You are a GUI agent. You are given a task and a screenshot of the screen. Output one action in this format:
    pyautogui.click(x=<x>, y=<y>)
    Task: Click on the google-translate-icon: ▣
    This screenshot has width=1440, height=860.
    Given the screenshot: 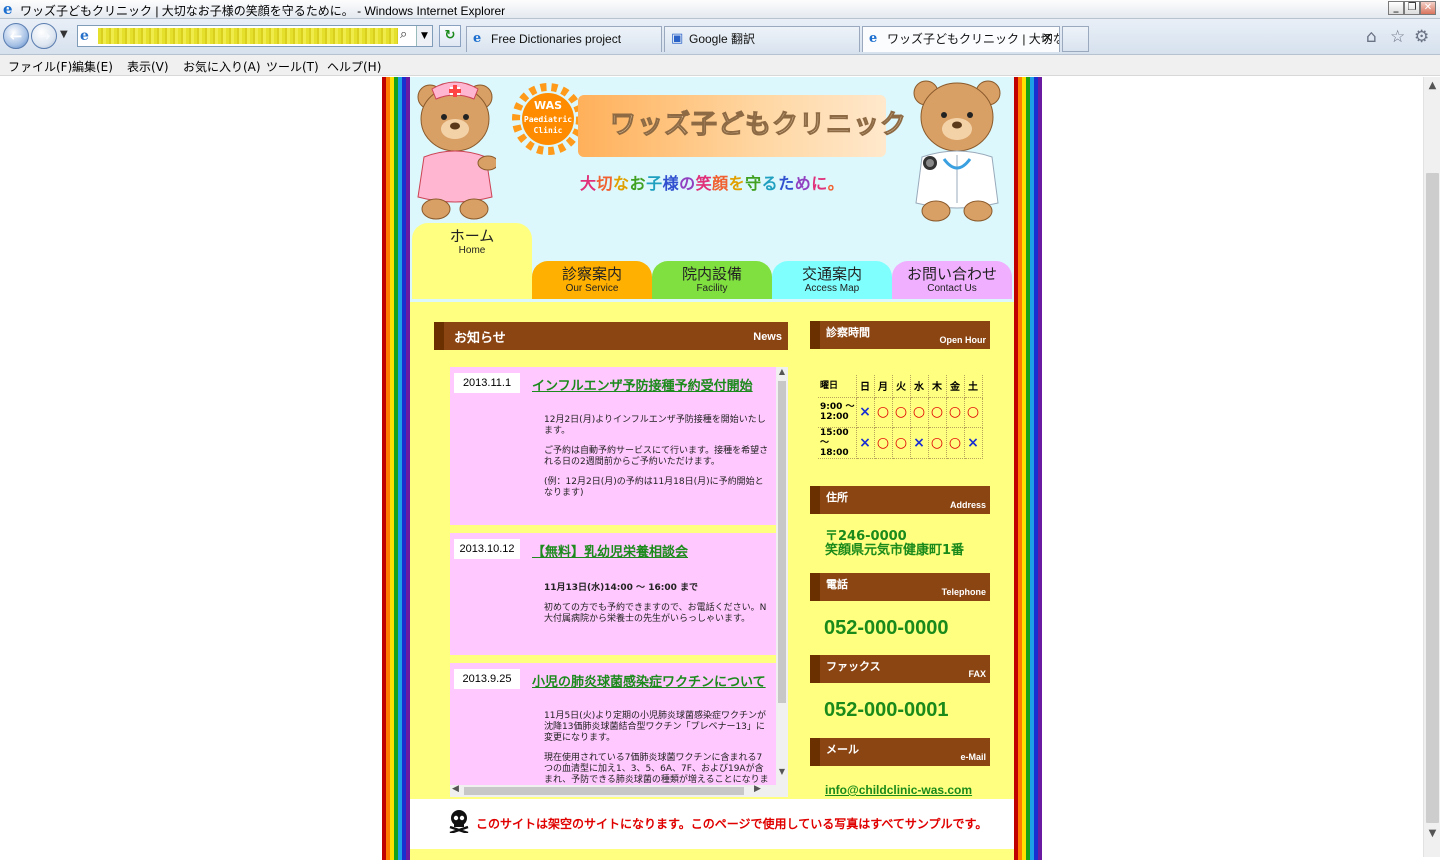 What is the action you would take?
    pyautogui.click(x=677, y=38)
    